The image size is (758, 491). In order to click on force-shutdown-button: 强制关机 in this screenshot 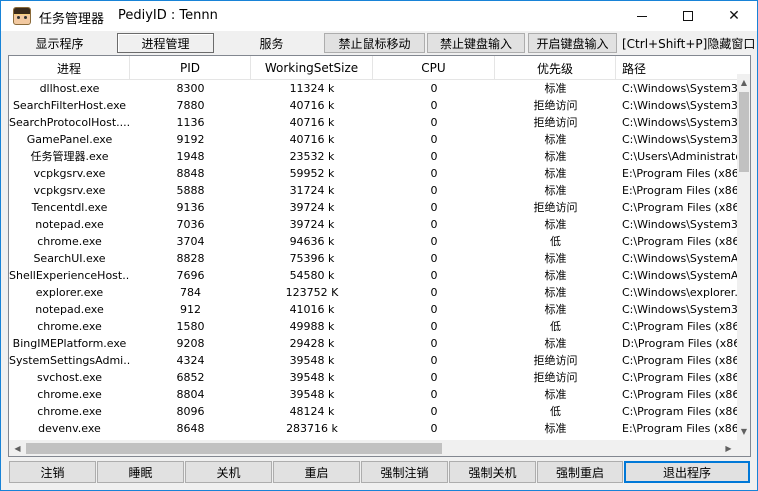, I will do `click(492, 472)`.